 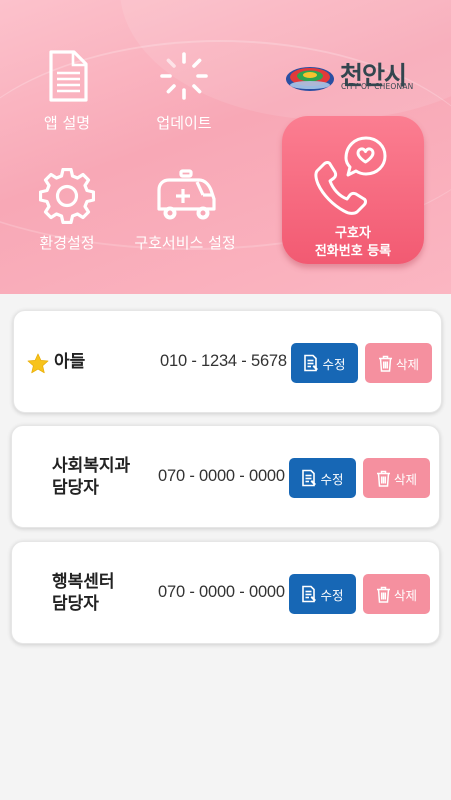 I want to click on loading-spinner-icon, so click(x=184, y=76).